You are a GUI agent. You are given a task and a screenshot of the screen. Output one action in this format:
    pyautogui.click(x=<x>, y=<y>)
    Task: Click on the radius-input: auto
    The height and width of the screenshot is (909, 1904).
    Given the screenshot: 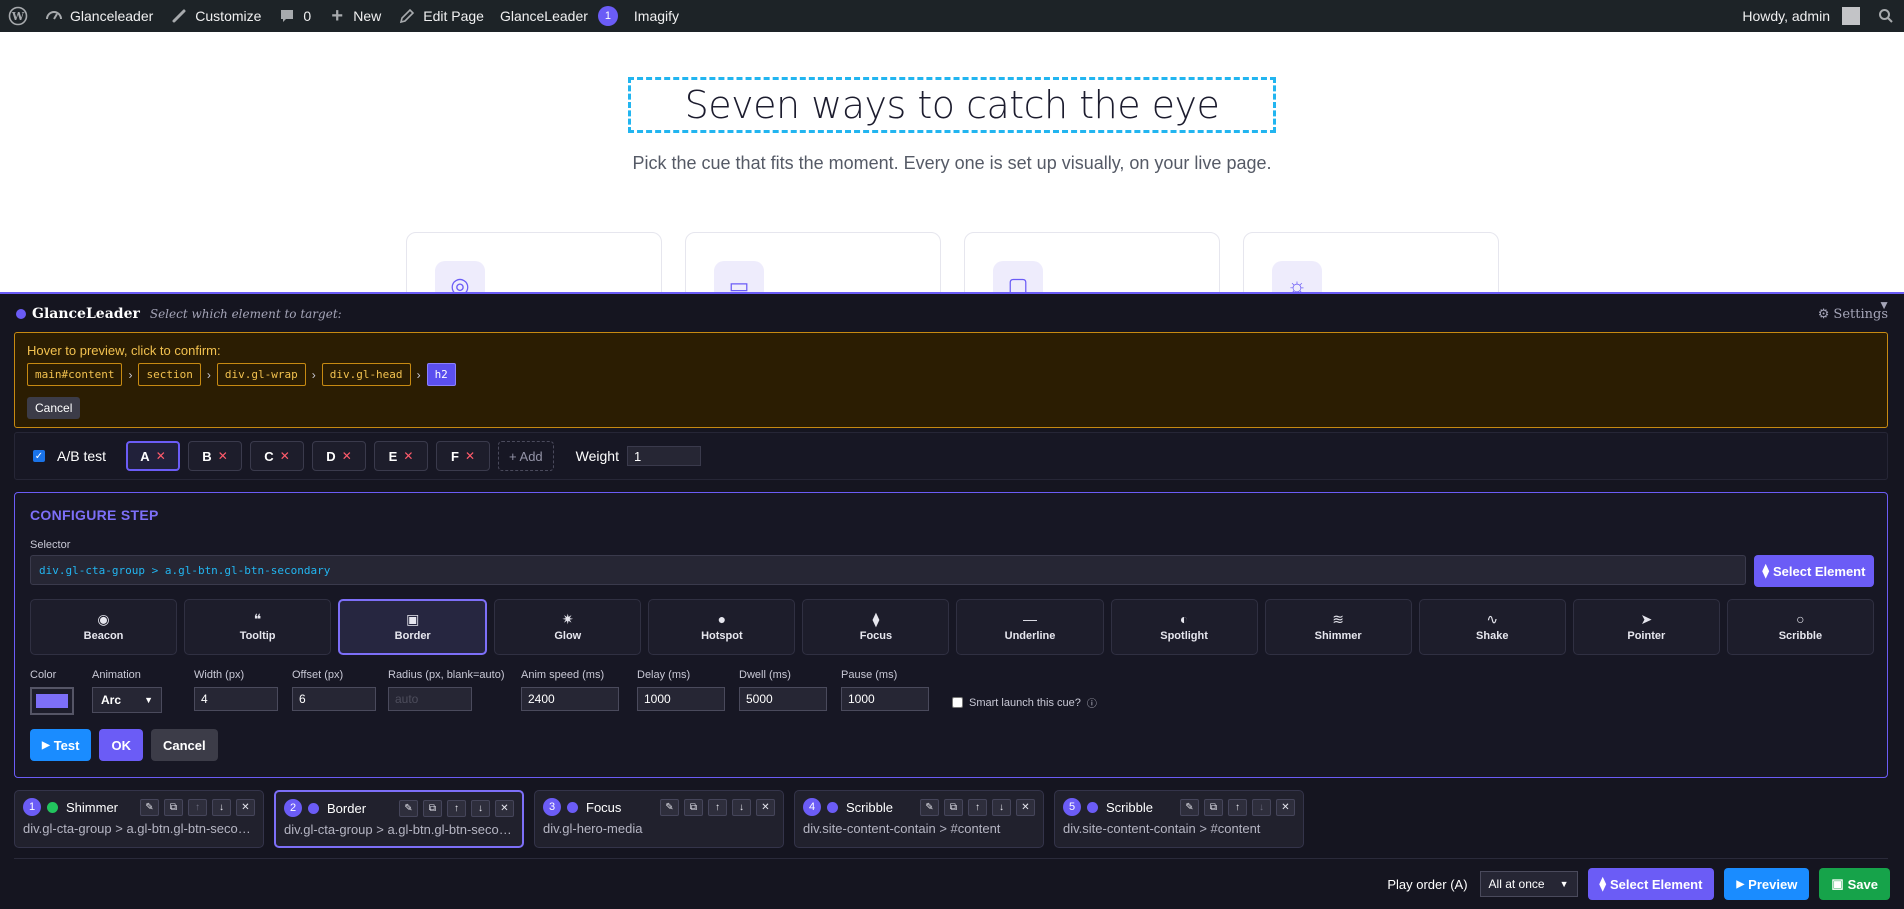 What is the action you would take?
    pyautogui.click(x=430, y=699)
    